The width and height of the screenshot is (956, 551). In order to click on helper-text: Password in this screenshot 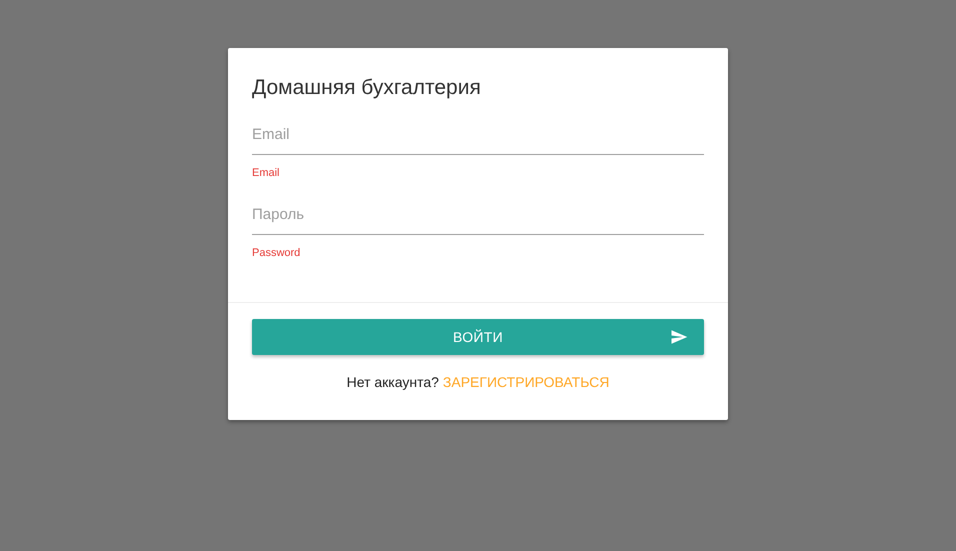, I will do `click(276, 253)`.